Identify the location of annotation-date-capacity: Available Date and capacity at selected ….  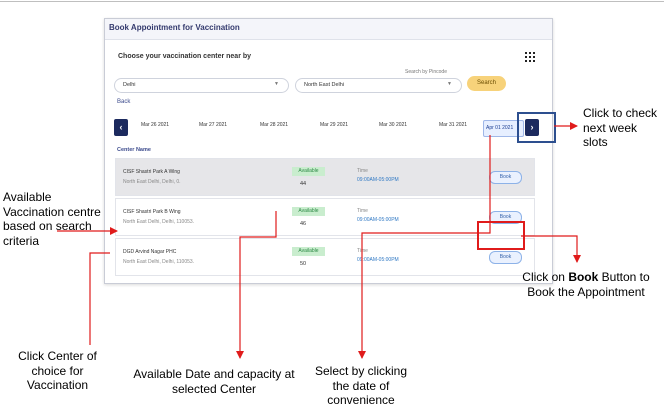
(214, 381).